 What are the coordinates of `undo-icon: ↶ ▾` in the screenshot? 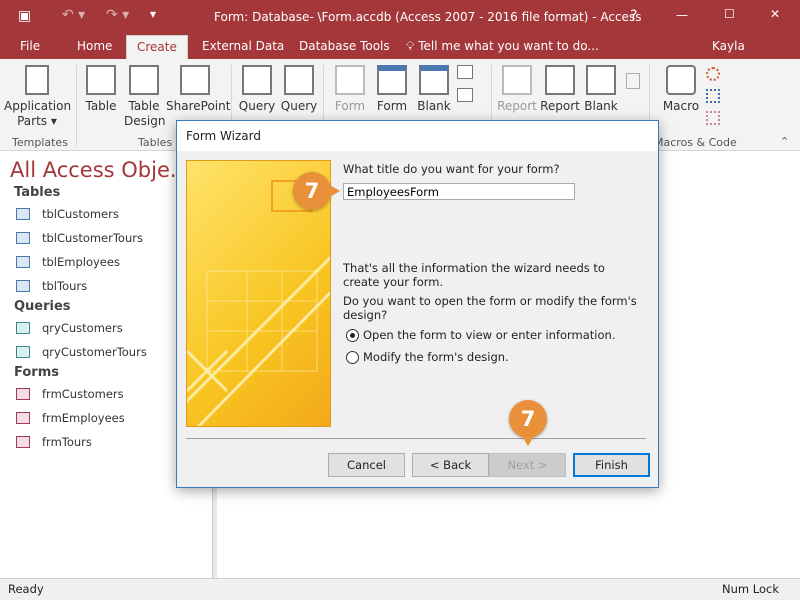 It's located at (73, 15).